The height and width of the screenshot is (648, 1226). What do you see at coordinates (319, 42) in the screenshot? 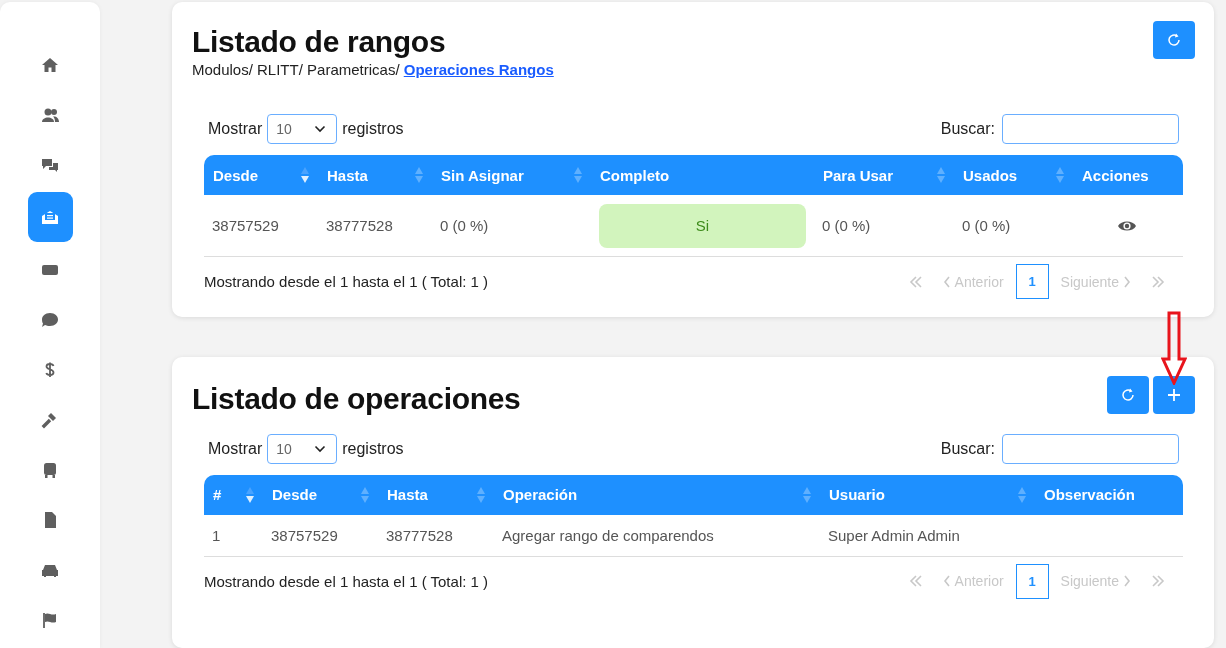
I see `page-title: Listado de rangos` at bounding box center [319, 42].